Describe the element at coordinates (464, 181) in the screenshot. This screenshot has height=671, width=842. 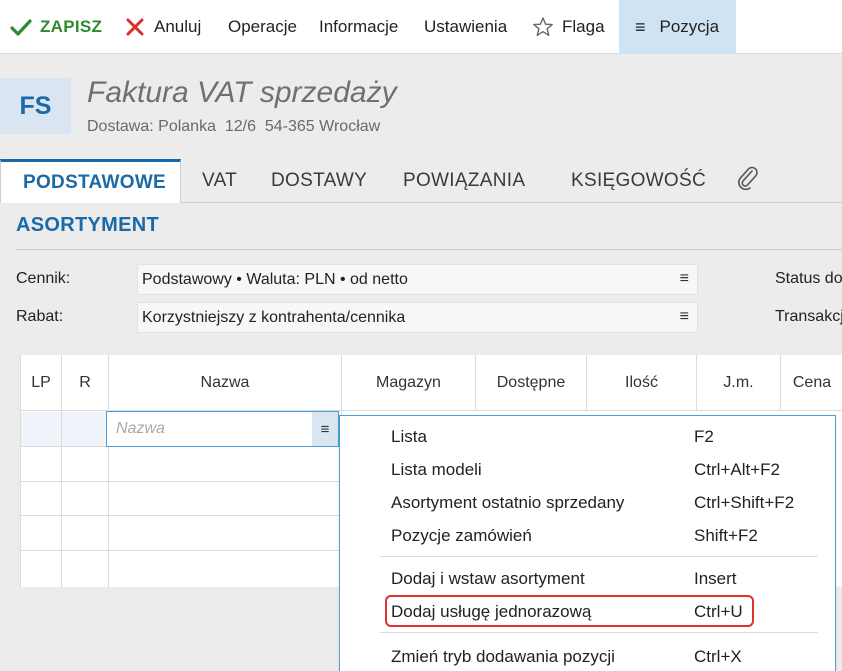
I see `tab-powiazania: POWIĄZANIA` at that location.